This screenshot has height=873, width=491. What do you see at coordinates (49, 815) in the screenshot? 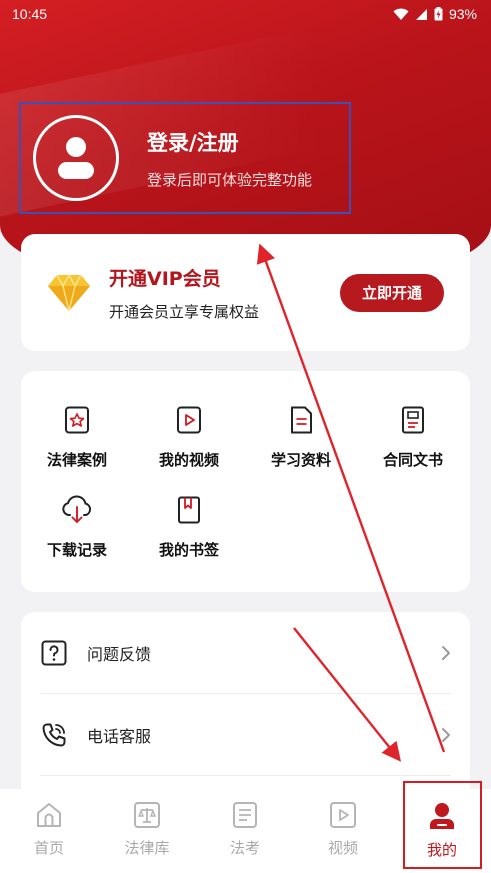
I see `home-icon` at bounding box center [49, 815].